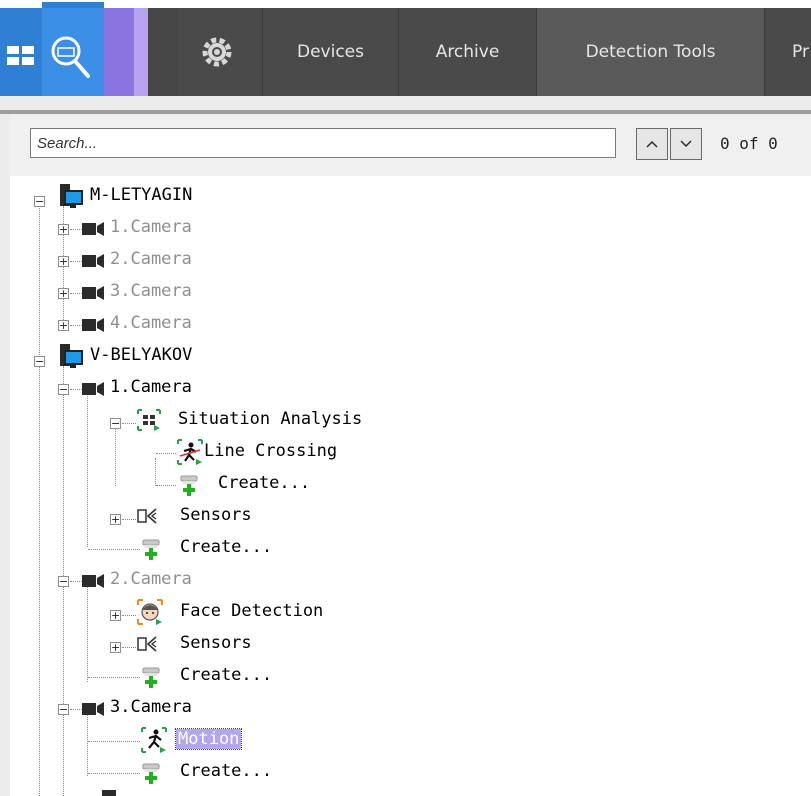 The width and height of the screenshot is (811, 796). What do you see at coordinates (200, 196) in the screenshot?
I see `tree-item-server: − M-LETYAGIN` at bounding box center [200, 196].